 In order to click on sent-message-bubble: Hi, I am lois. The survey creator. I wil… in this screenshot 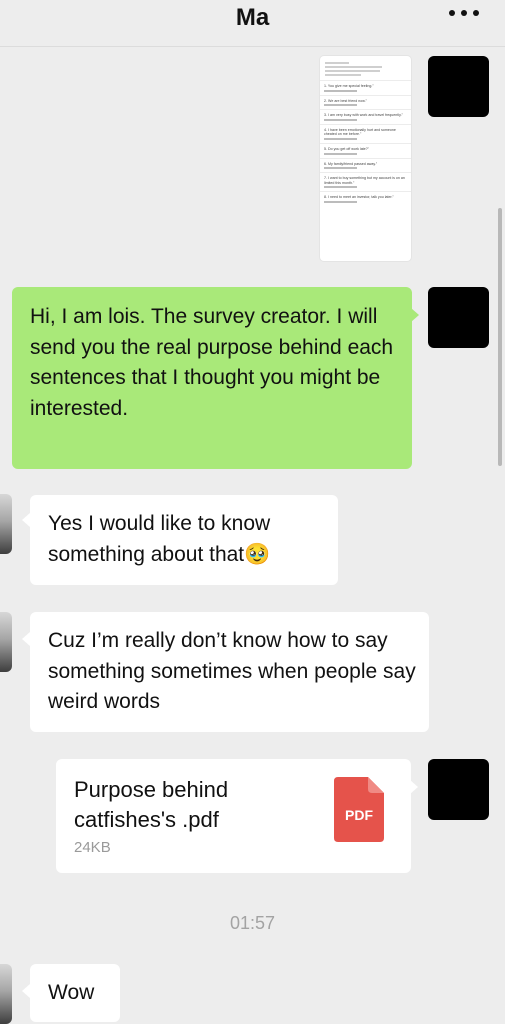, I will do `click(212, 378)`.